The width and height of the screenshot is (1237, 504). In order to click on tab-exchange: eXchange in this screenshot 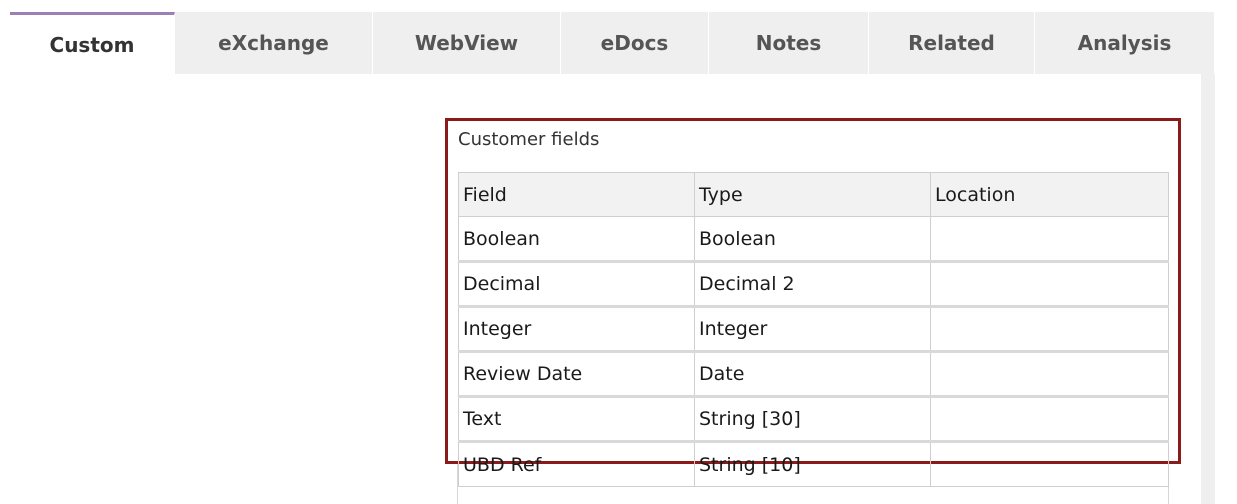, I will do `click(274, 43)`.